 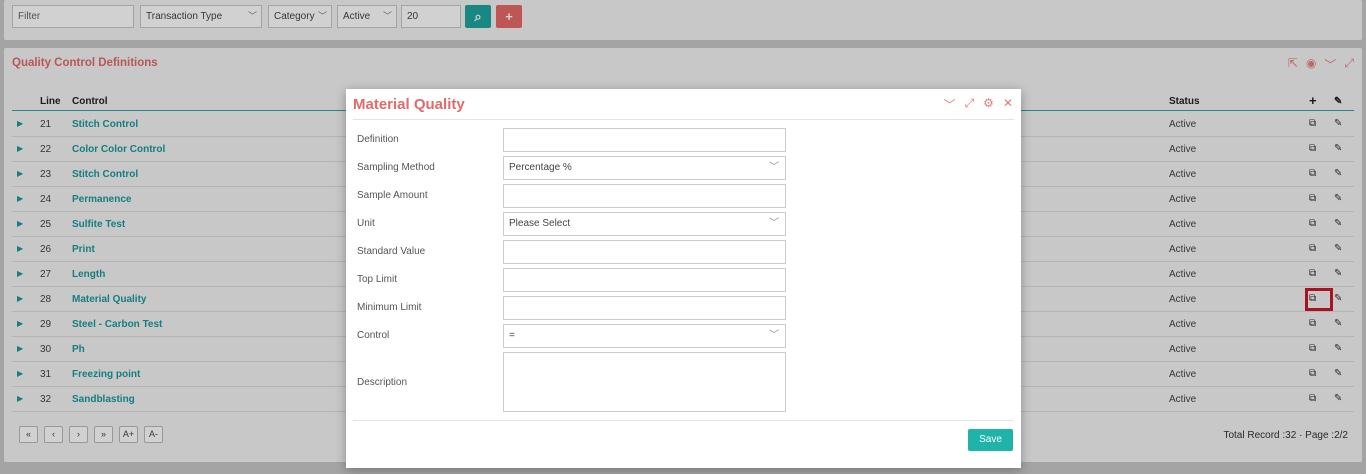 I want to click on description-label: Description, so click(x=382, y=382).